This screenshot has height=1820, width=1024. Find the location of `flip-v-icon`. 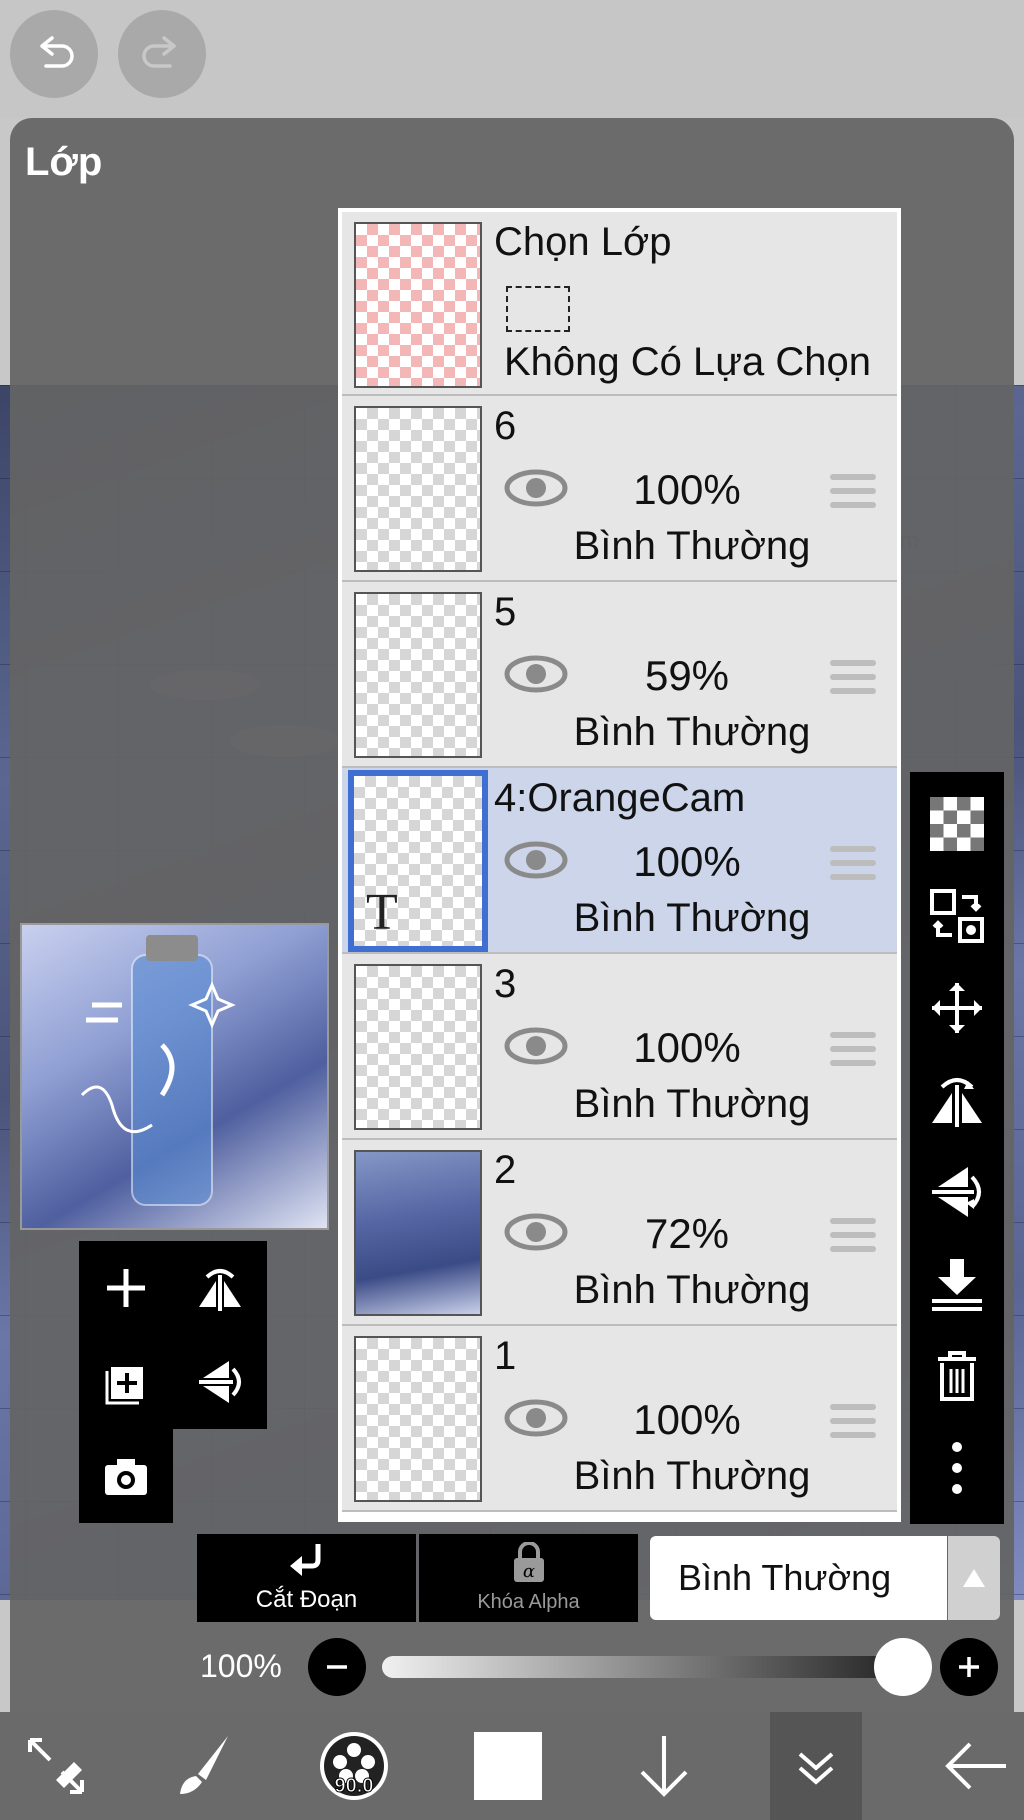

flip-v-icon is located at coordinates (220, 1382).